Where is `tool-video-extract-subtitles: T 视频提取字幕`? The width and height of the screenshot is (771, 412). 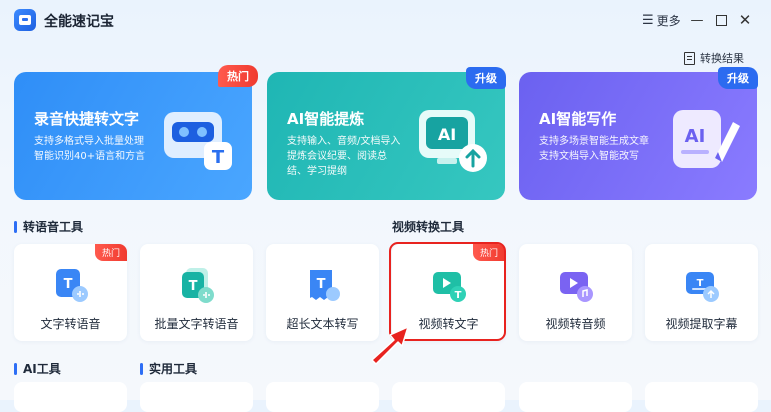
tool-video-extract-subtitles: T 视频提取字幕 is located at coordinates (701, 292).